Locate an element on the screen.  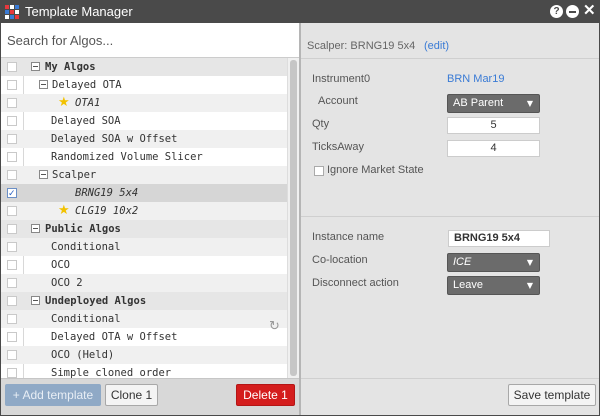
tree-row-label: OCO (Held) is located at coordinates (83, 355).